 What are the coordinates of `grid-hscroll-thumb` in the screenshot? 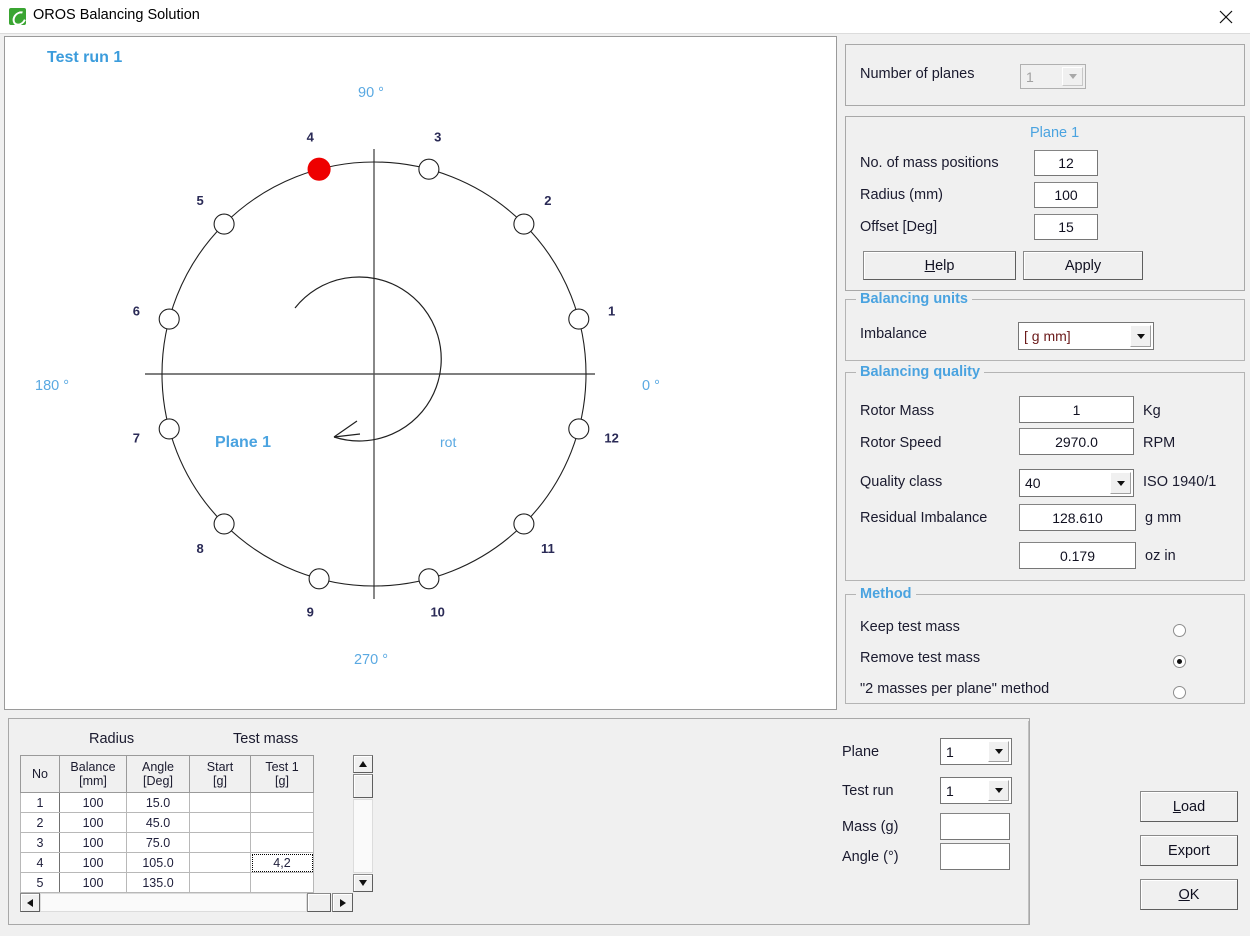 It's located at (319, 902).